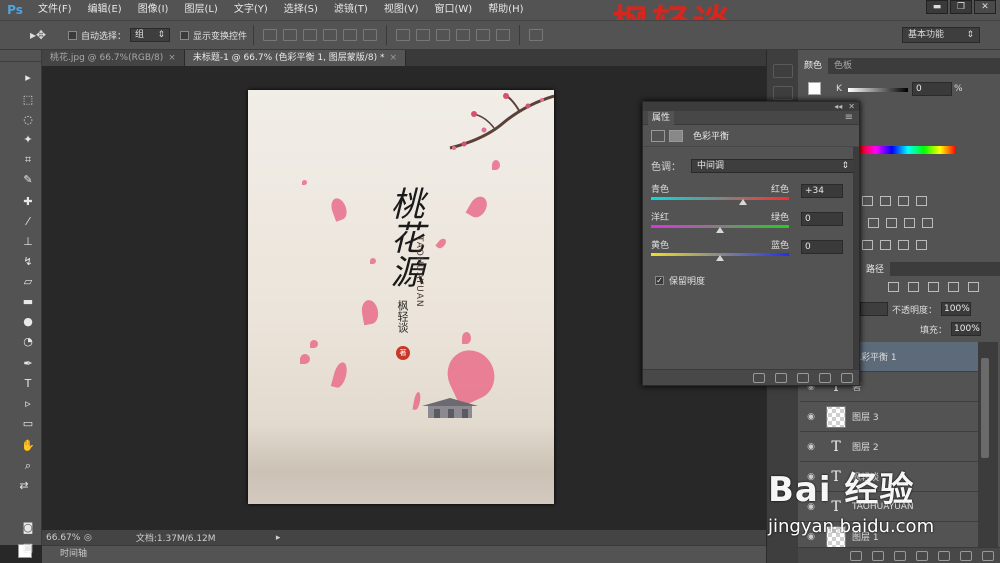  Describe the element at coordinates (751, 106) in the screenshot. I see `panel-top-bar: ◂◂ ✕` at that location.